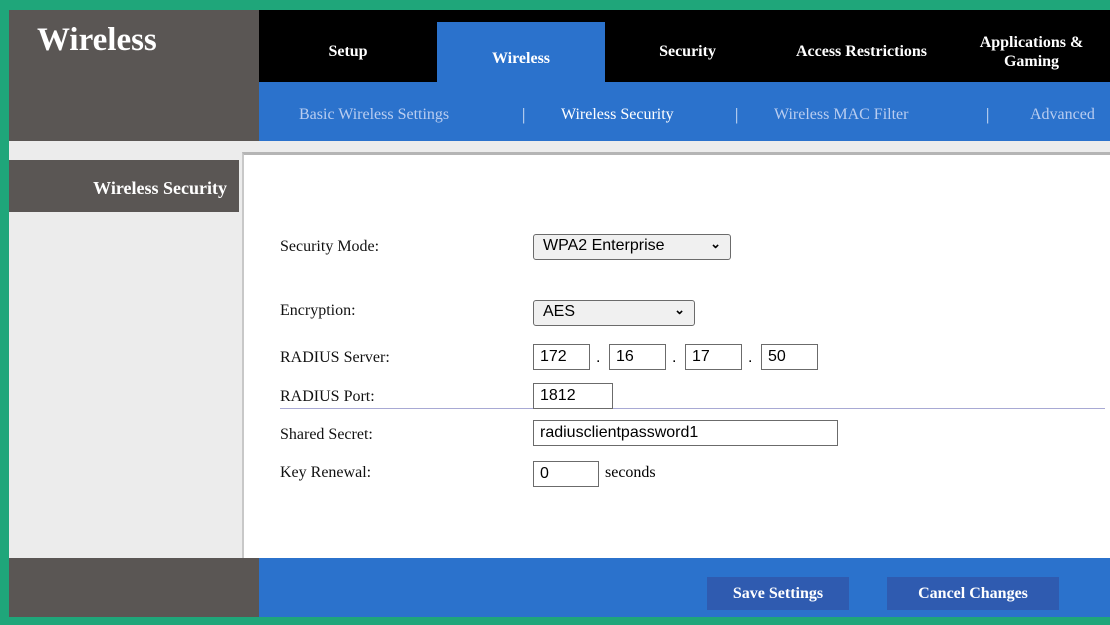 Image resolution: width=1110 pixels, height=625 pixels. Describe the element at coordinates (1062, 115) in the screenshot. I see `subnav-advanced: Advanced` at that location.